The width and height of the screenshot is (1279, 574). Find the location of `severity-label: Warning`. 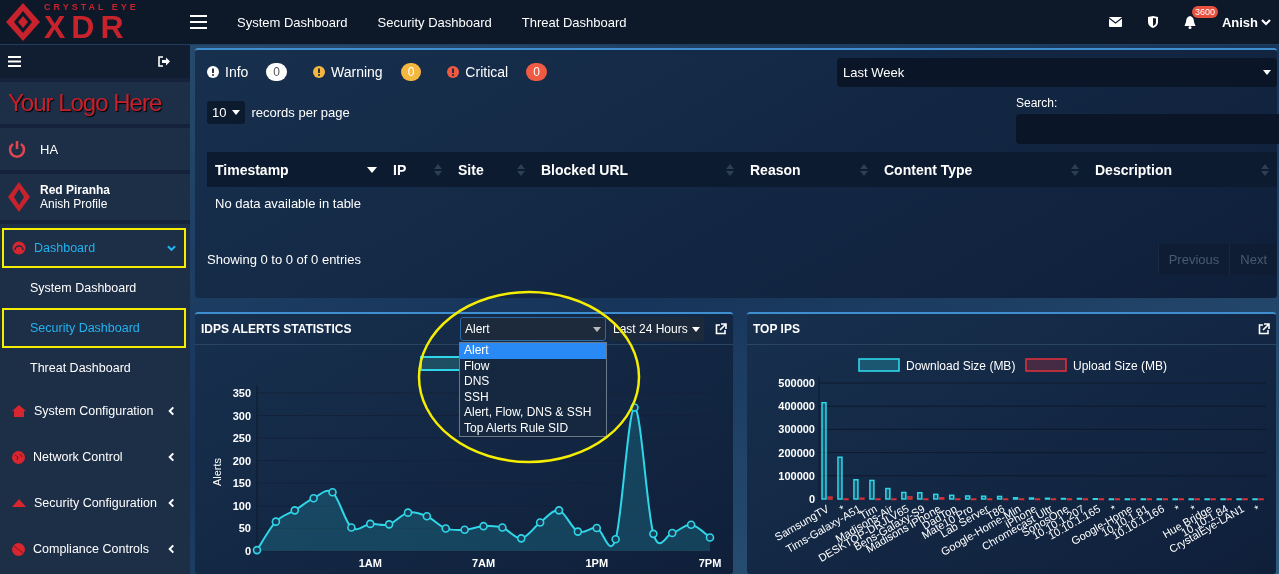

severity-label: Warning is located at coordinates (357, 72).